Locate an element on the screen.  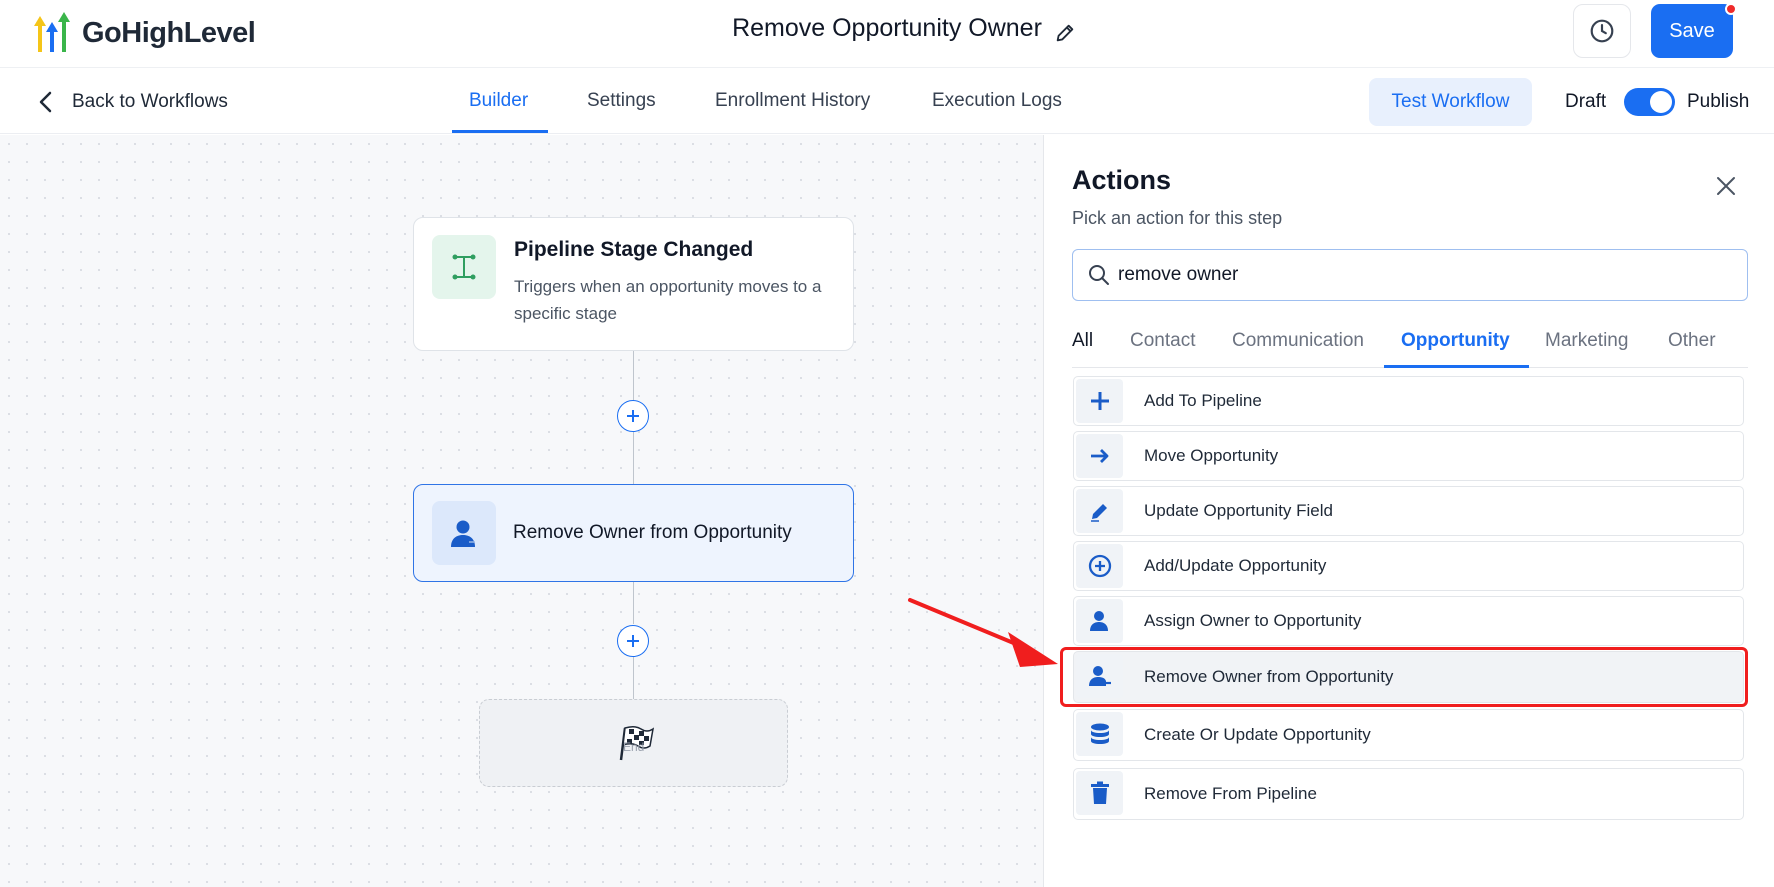
trigger-title: Pipeline Stage Changed is located at coordinates (634, 249).